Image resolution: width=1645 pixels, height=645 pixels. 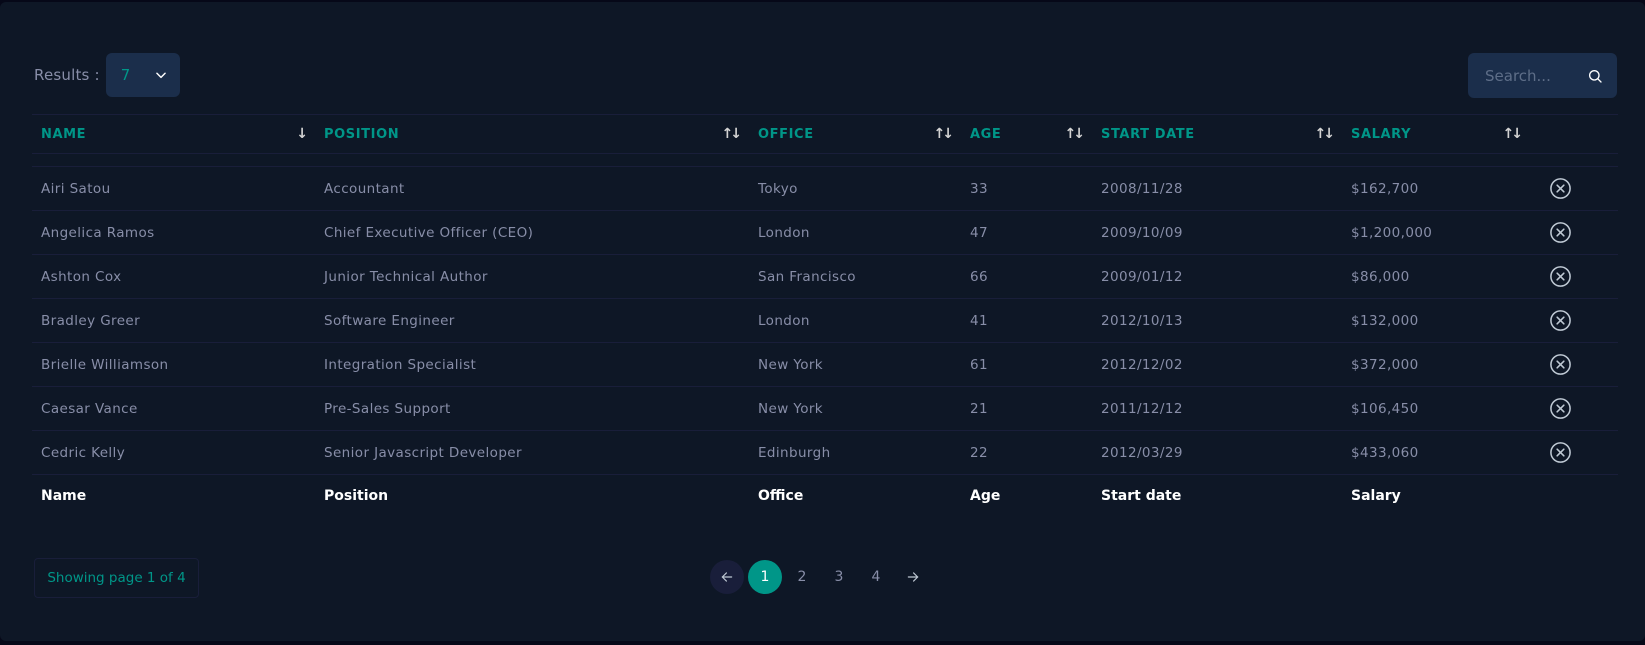 What do you see at coordinates (802, 577) in the screenshot?
I see `page-button-2: 2` at bounding box center [802, 577].